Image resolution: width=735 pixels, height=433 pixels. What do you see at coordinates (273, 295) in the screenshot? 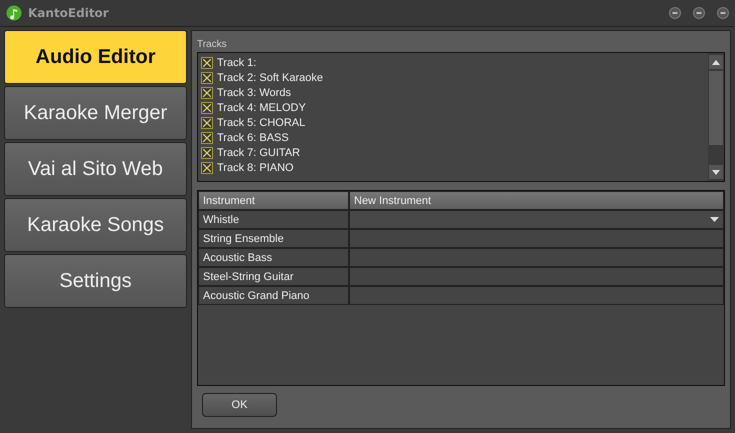
I see `table-cell: Acoustic Grand Piano` at bounding box center [273, 295].